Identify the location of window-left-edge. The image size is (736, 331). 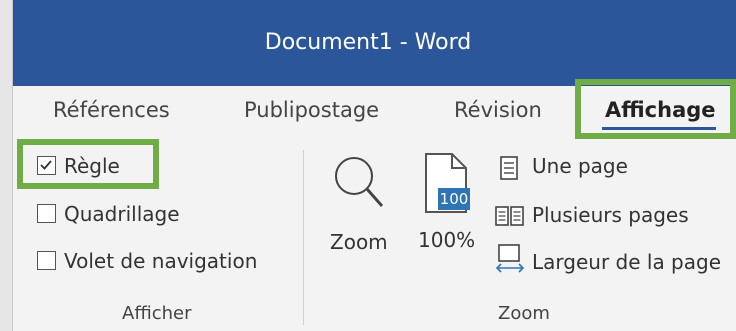
(6, 165).